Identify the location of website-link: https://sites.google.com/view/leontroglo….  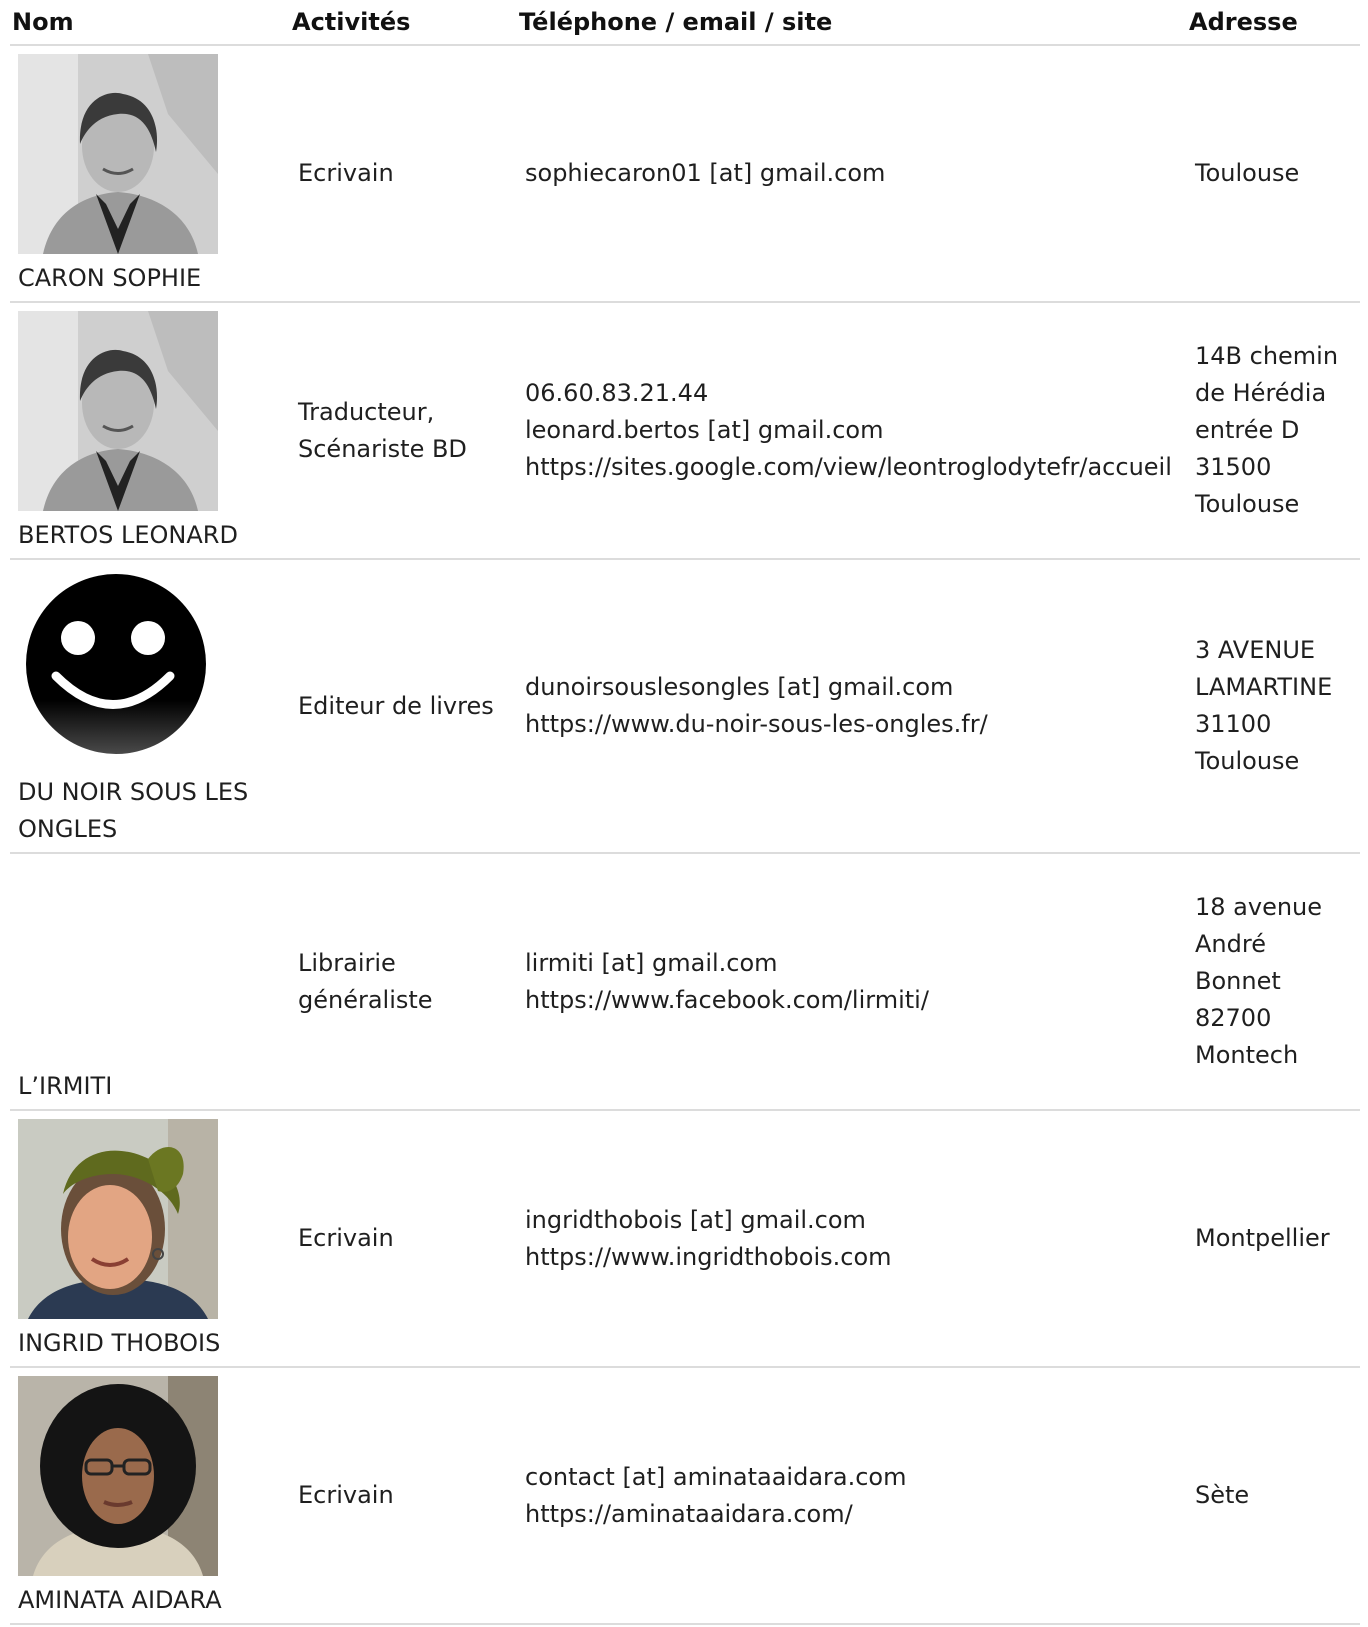
(852, 467).